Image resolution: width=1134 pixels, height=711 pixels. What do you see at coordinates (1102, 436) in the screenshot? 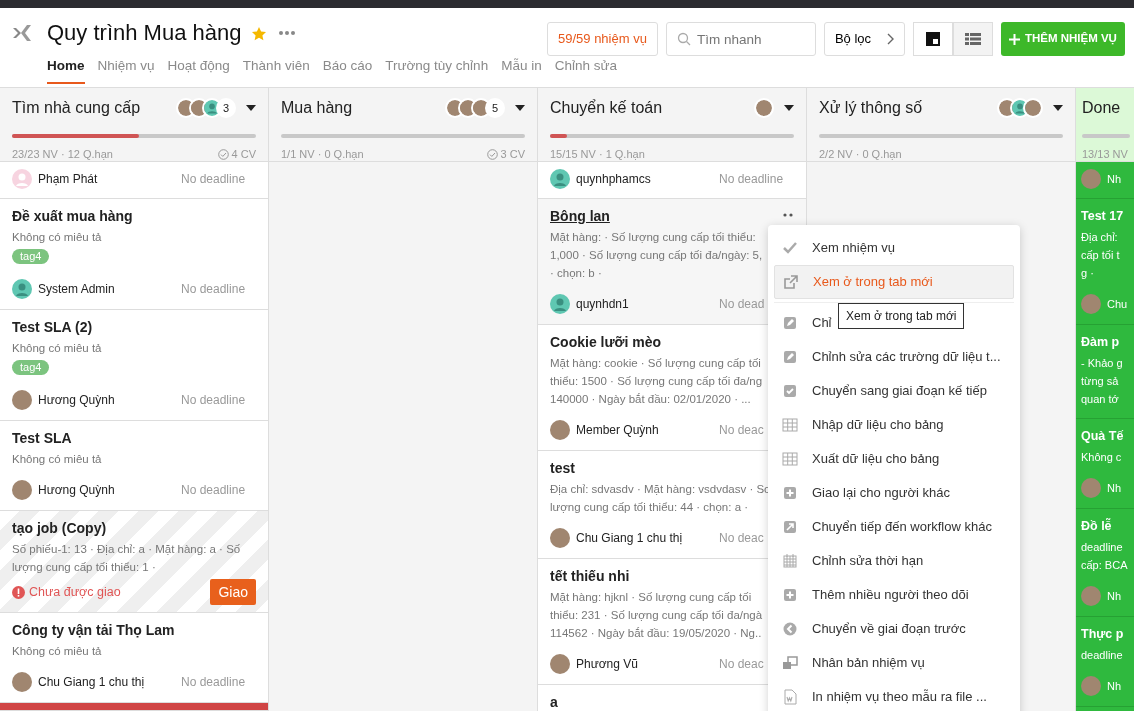
I see `card-title: Quà Tế` at bounding box center [1102, 436].